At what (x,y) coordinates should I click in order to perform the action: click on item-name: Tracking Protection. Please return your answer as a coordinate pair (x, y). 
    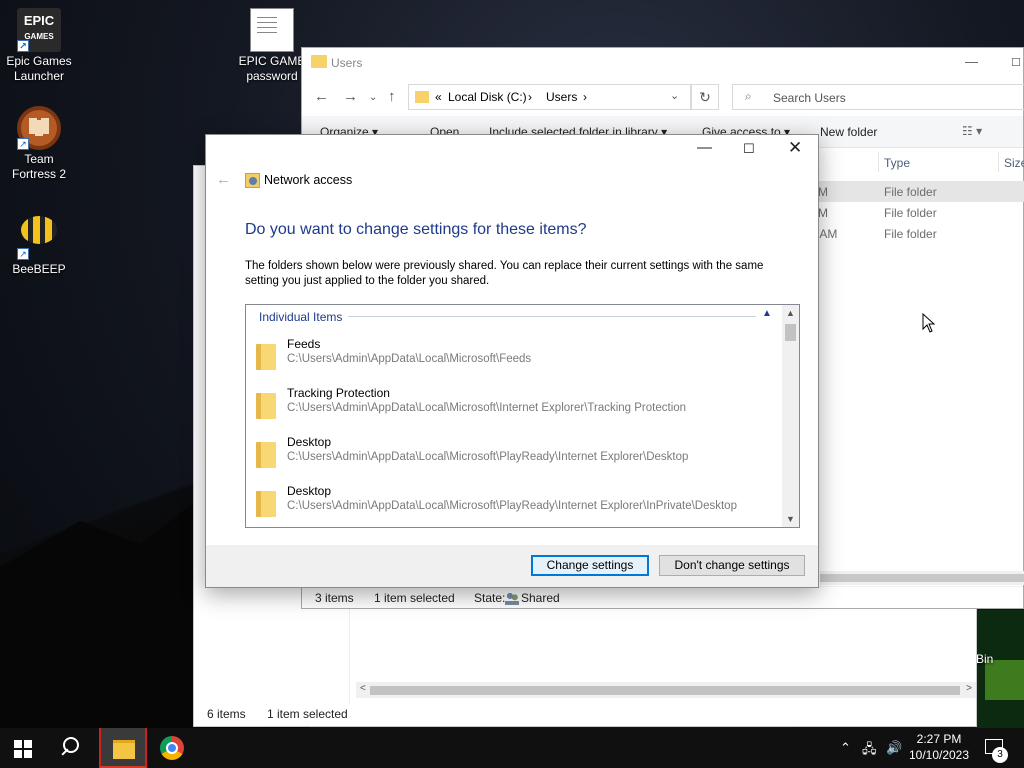
    Looking at the image, I should click on (338, 393).